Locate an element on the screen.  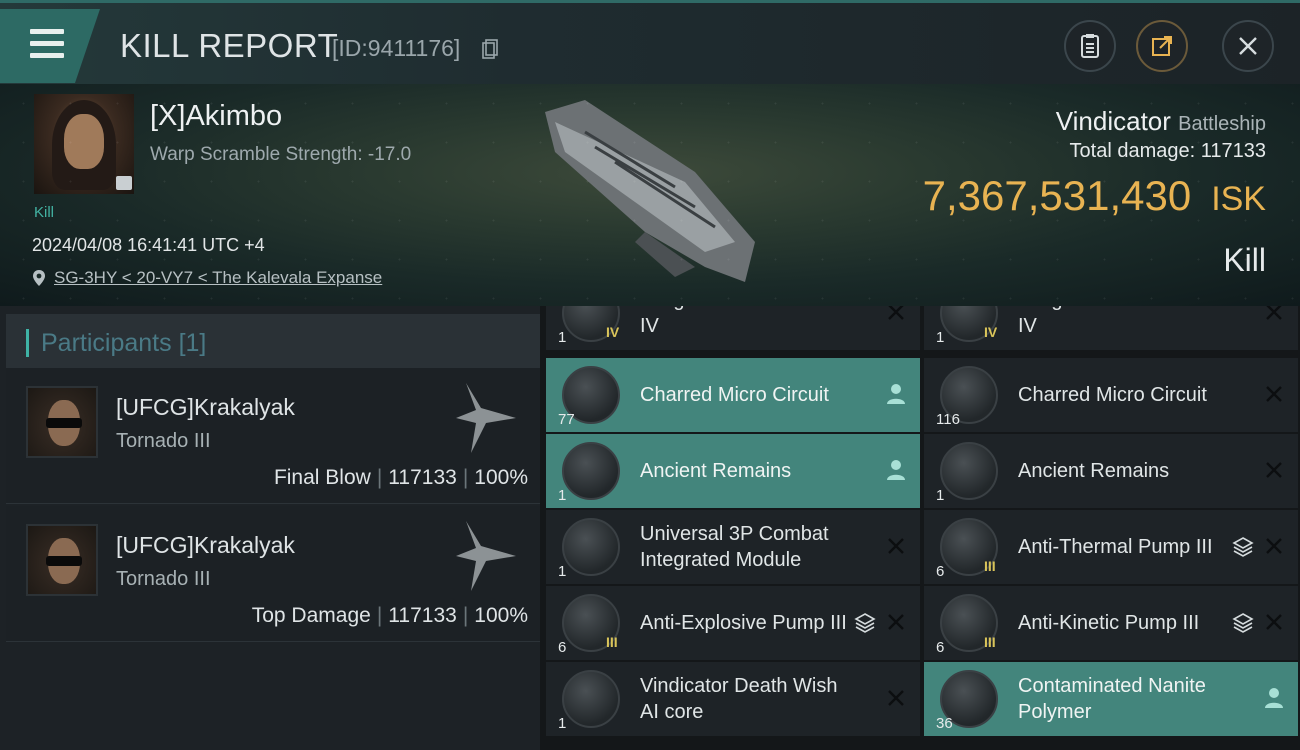
item-name: Contaminated Nanite Polymer is located at coordinates (1112, 699).